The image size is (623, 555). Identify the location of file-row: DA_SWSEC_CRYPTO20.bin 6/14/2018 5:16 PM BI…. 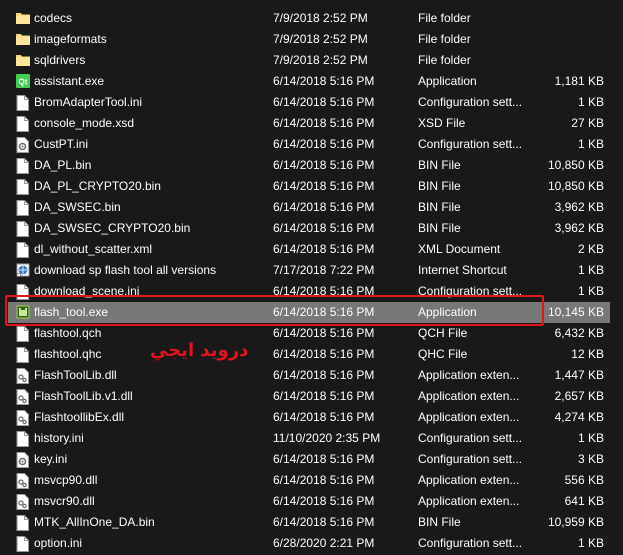
(309, 228).